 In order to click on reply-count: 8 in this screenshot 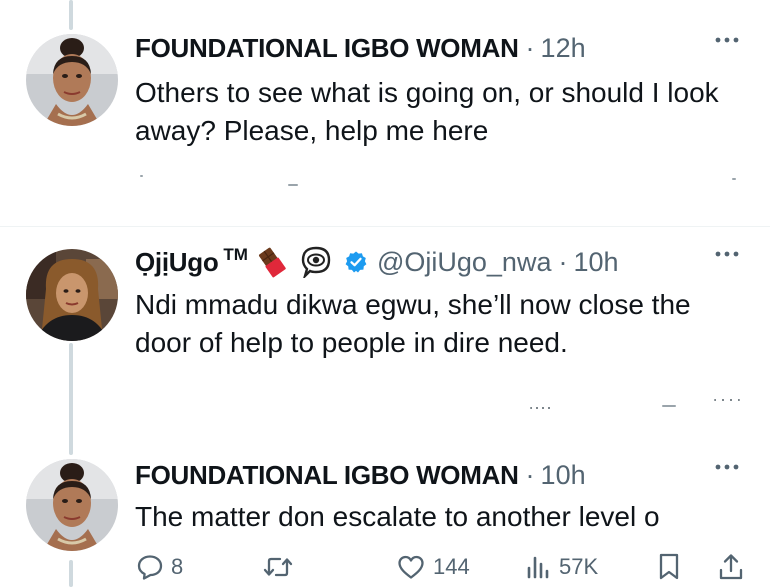, I will do `click(177, 566)`.